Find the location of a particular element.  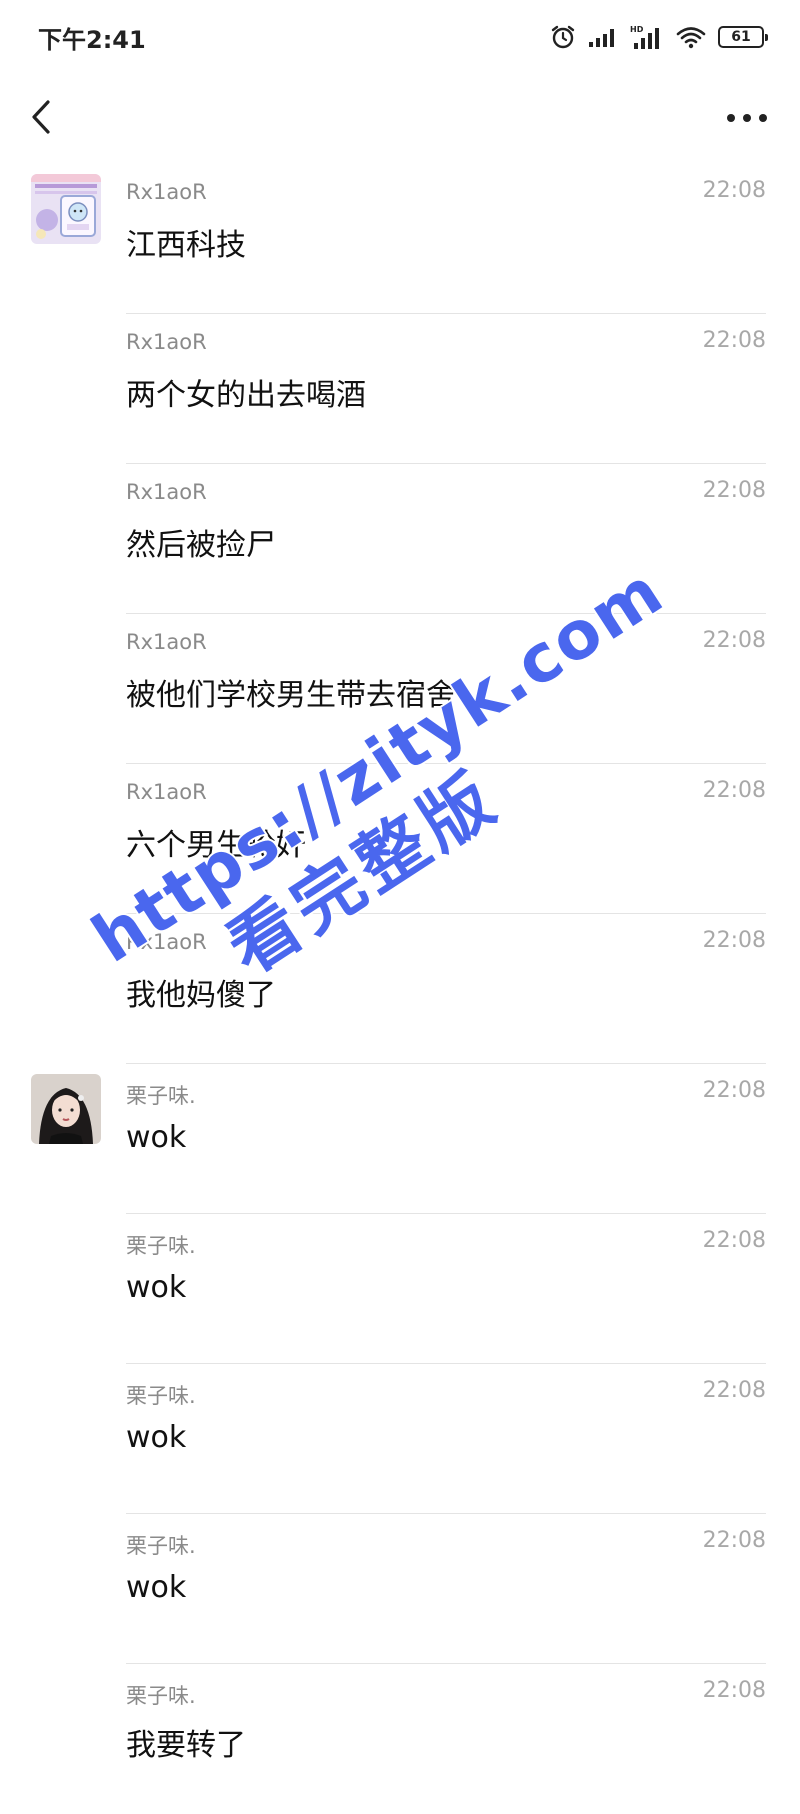

back-button is located at coordinates (45, 117).